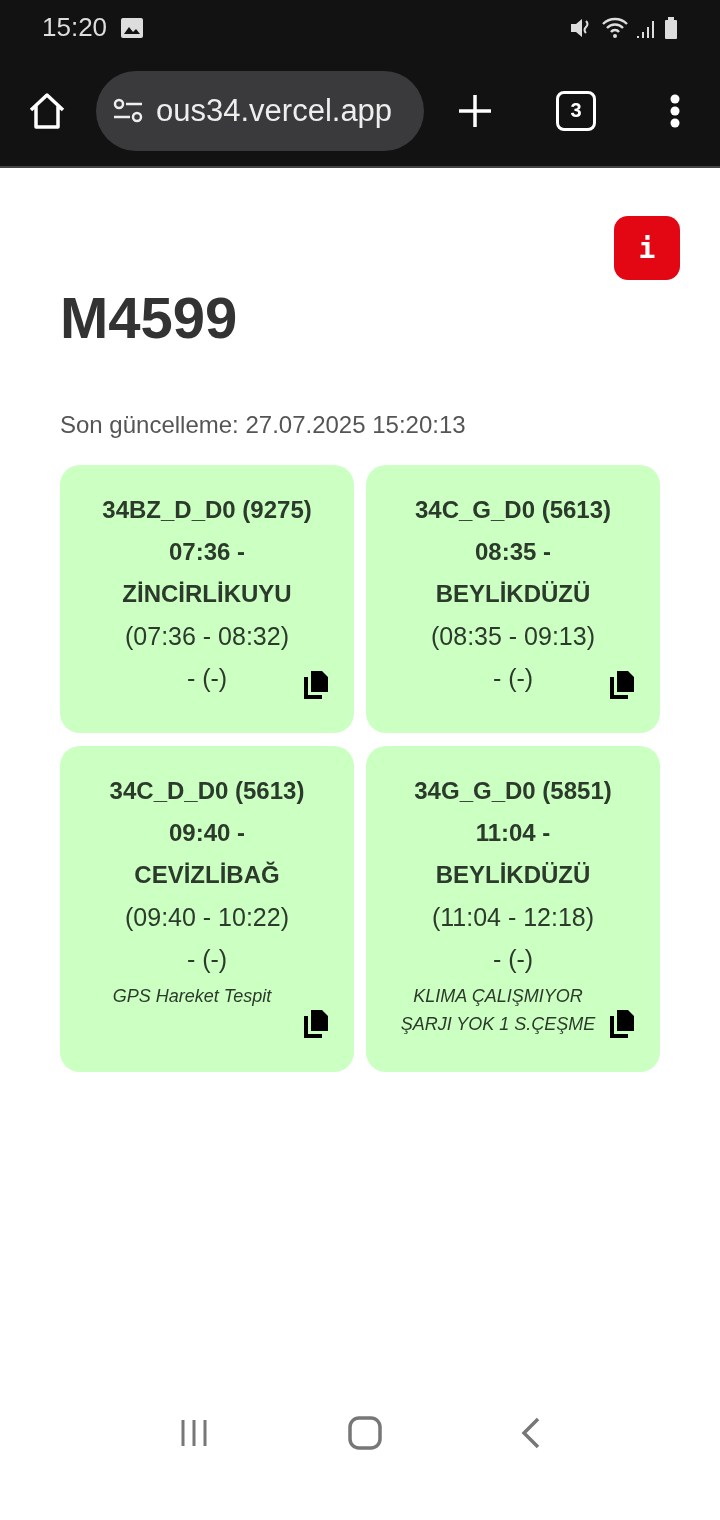  I want to click on address-bar: ous34.vercel.app, so click(260, 110).